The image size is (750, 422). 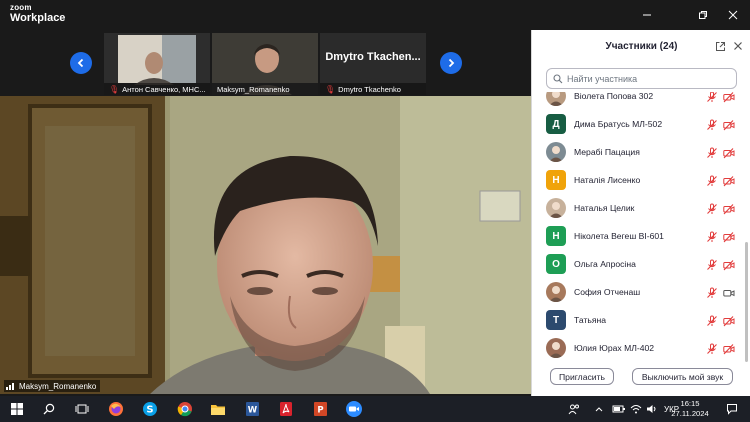 I want to click on participant-name: Татьяна, so click(x=590, y=320).